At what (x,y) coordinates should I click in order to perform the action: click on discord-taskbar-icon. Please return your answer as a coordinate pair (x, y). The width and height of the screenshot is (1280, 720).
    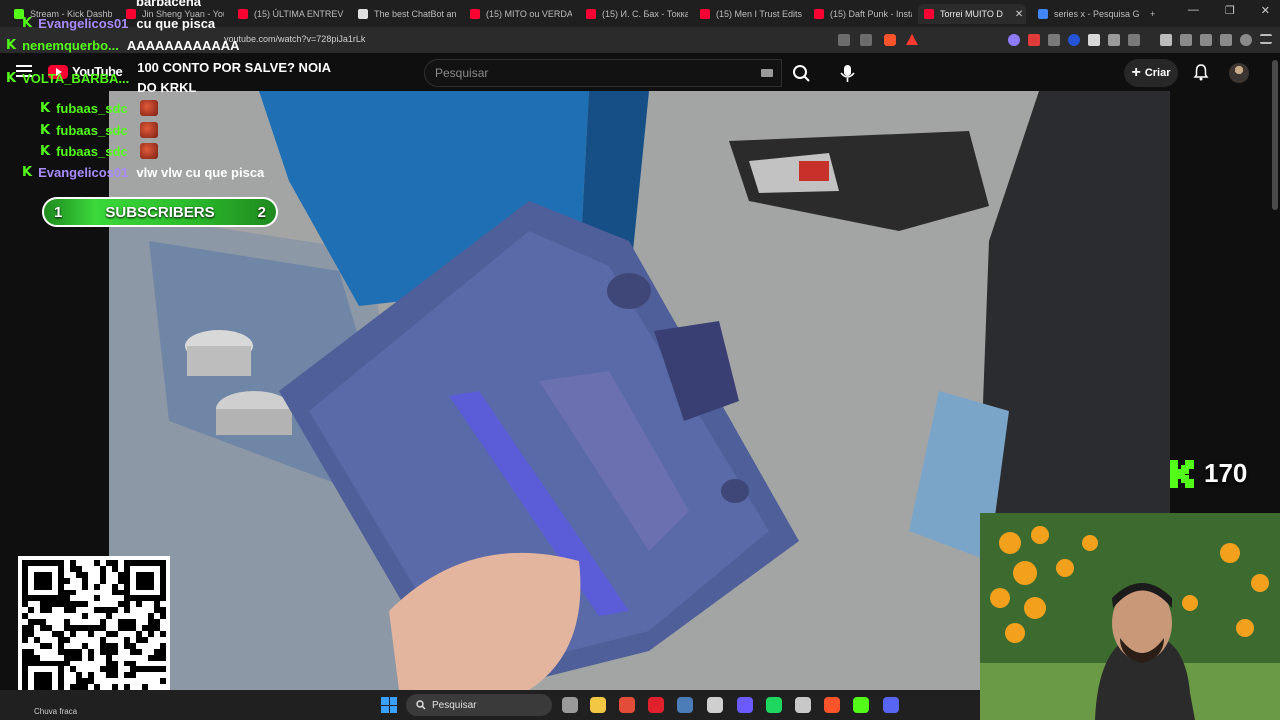
    Looking at the image, I should click on (891, 705).